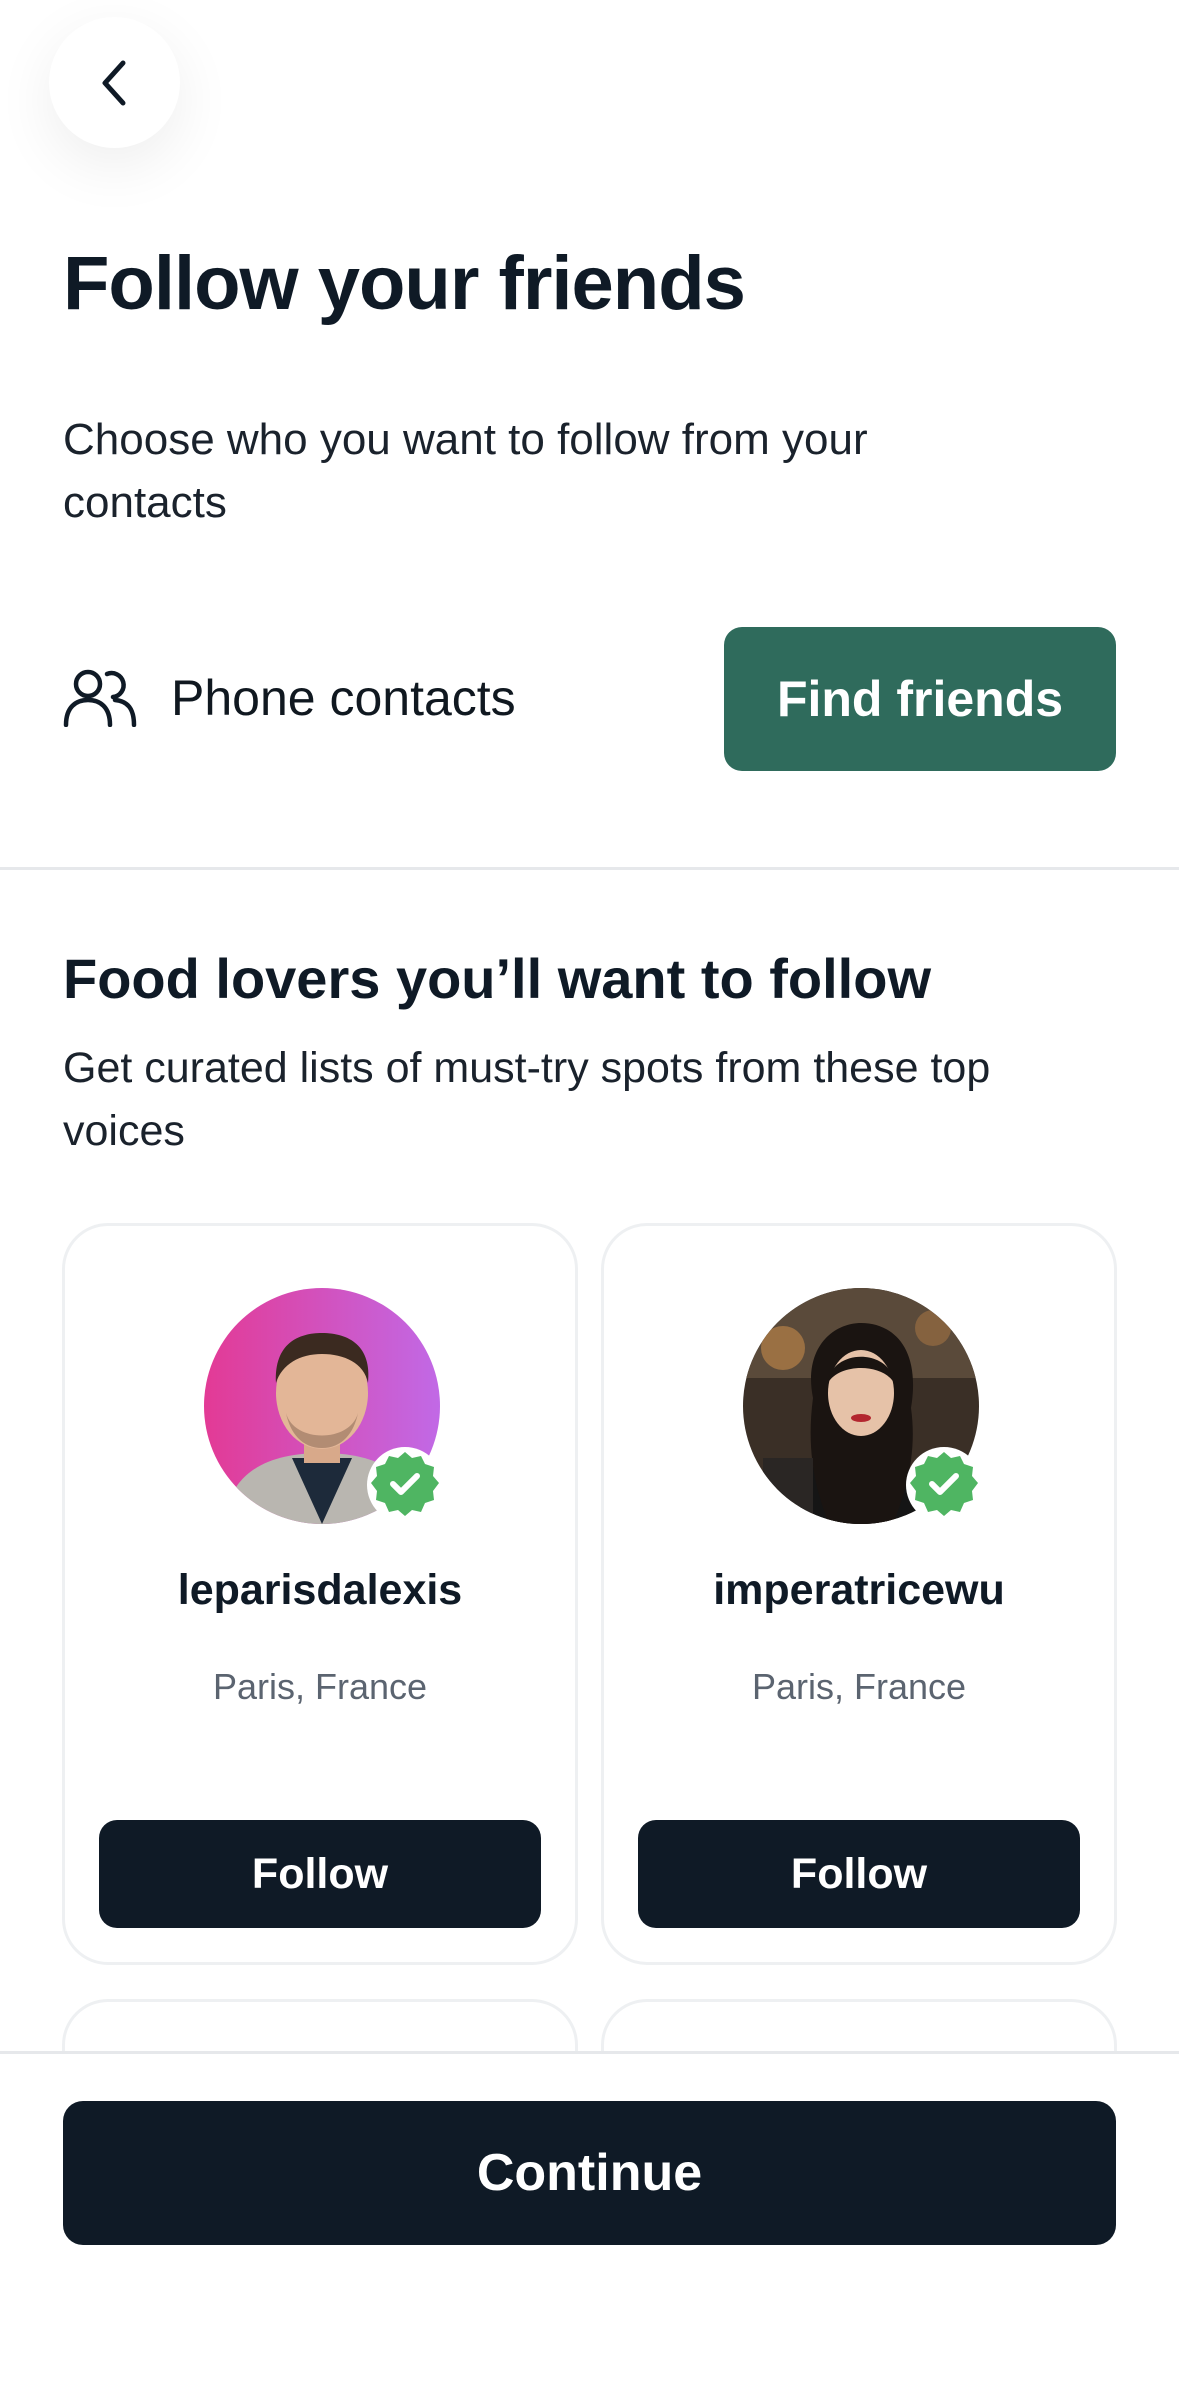 The width and height of the screenshot is (1179, 2396). Describe the element at coordinates (920, 699) in the screenshot. I see `find-friends-button: Find friends` at that location.